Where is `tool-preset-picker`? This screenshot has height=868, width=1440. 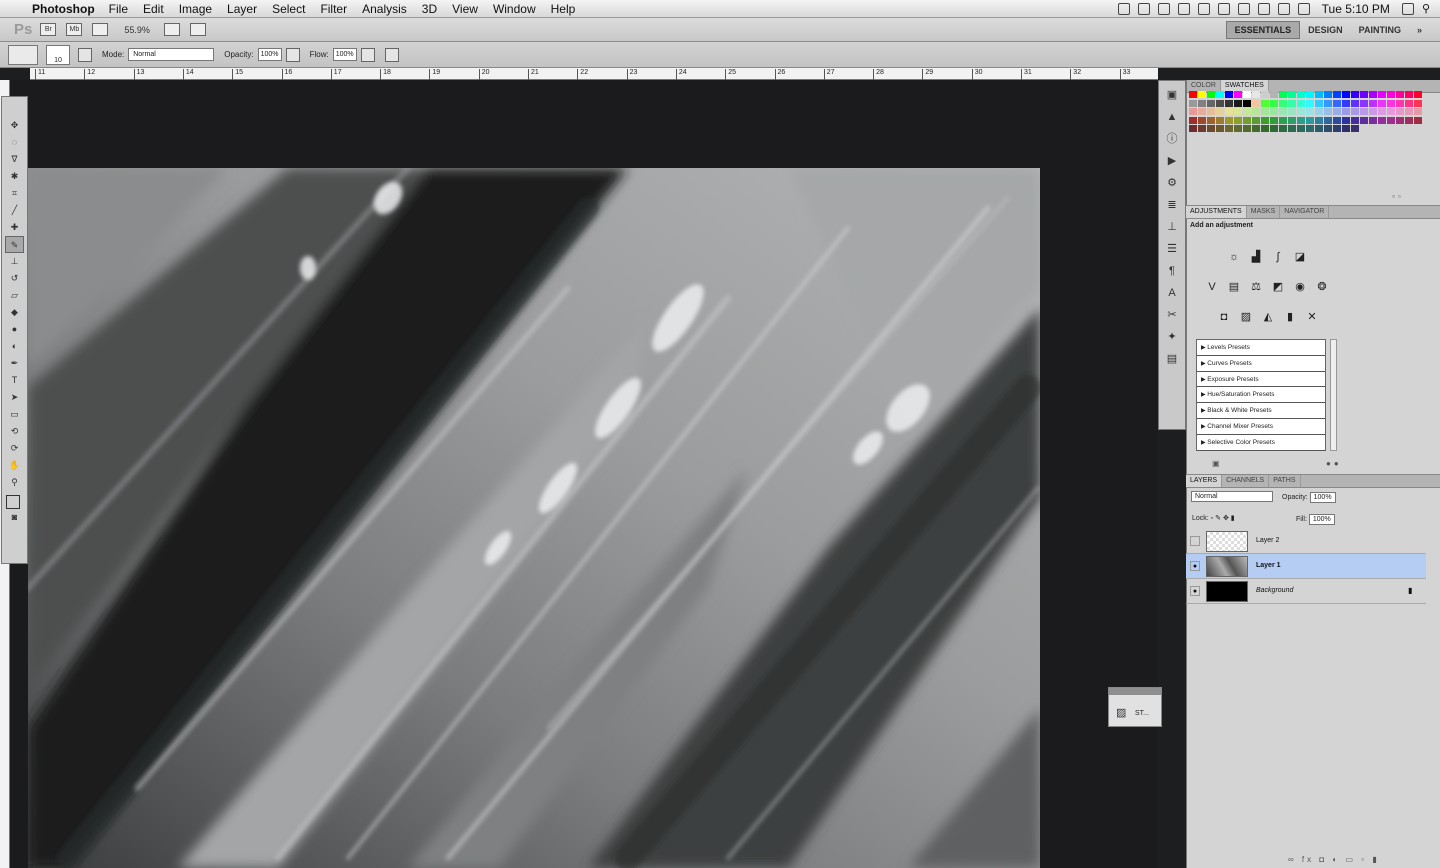
tool-preset-picker is located at coordinates (23, 54).